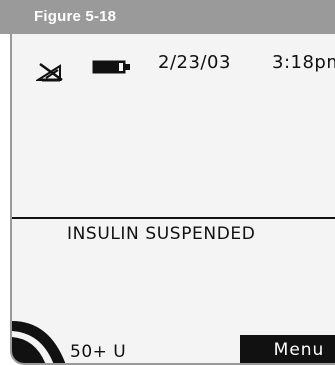  I want to click on message-divider, so click(173, 218).